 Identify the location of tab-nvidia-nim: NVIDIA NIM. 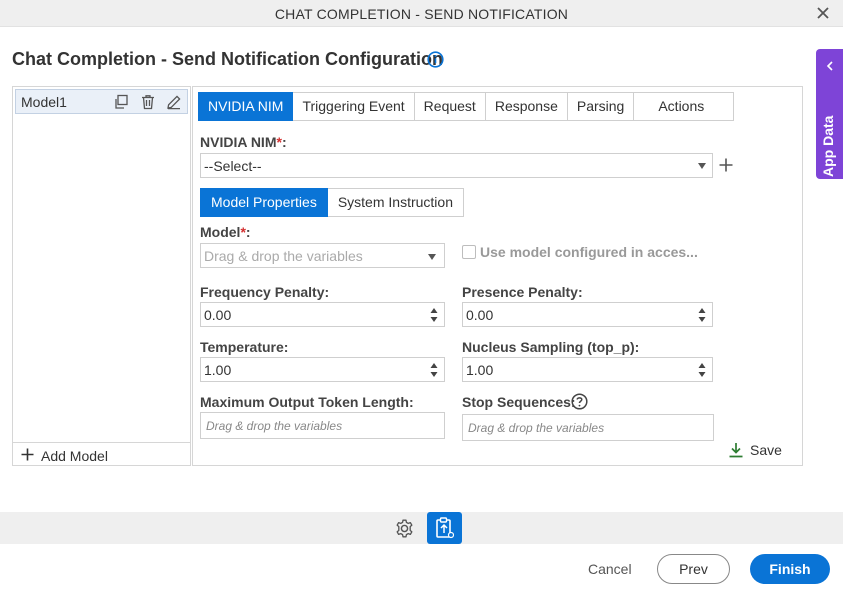
(246, 106).